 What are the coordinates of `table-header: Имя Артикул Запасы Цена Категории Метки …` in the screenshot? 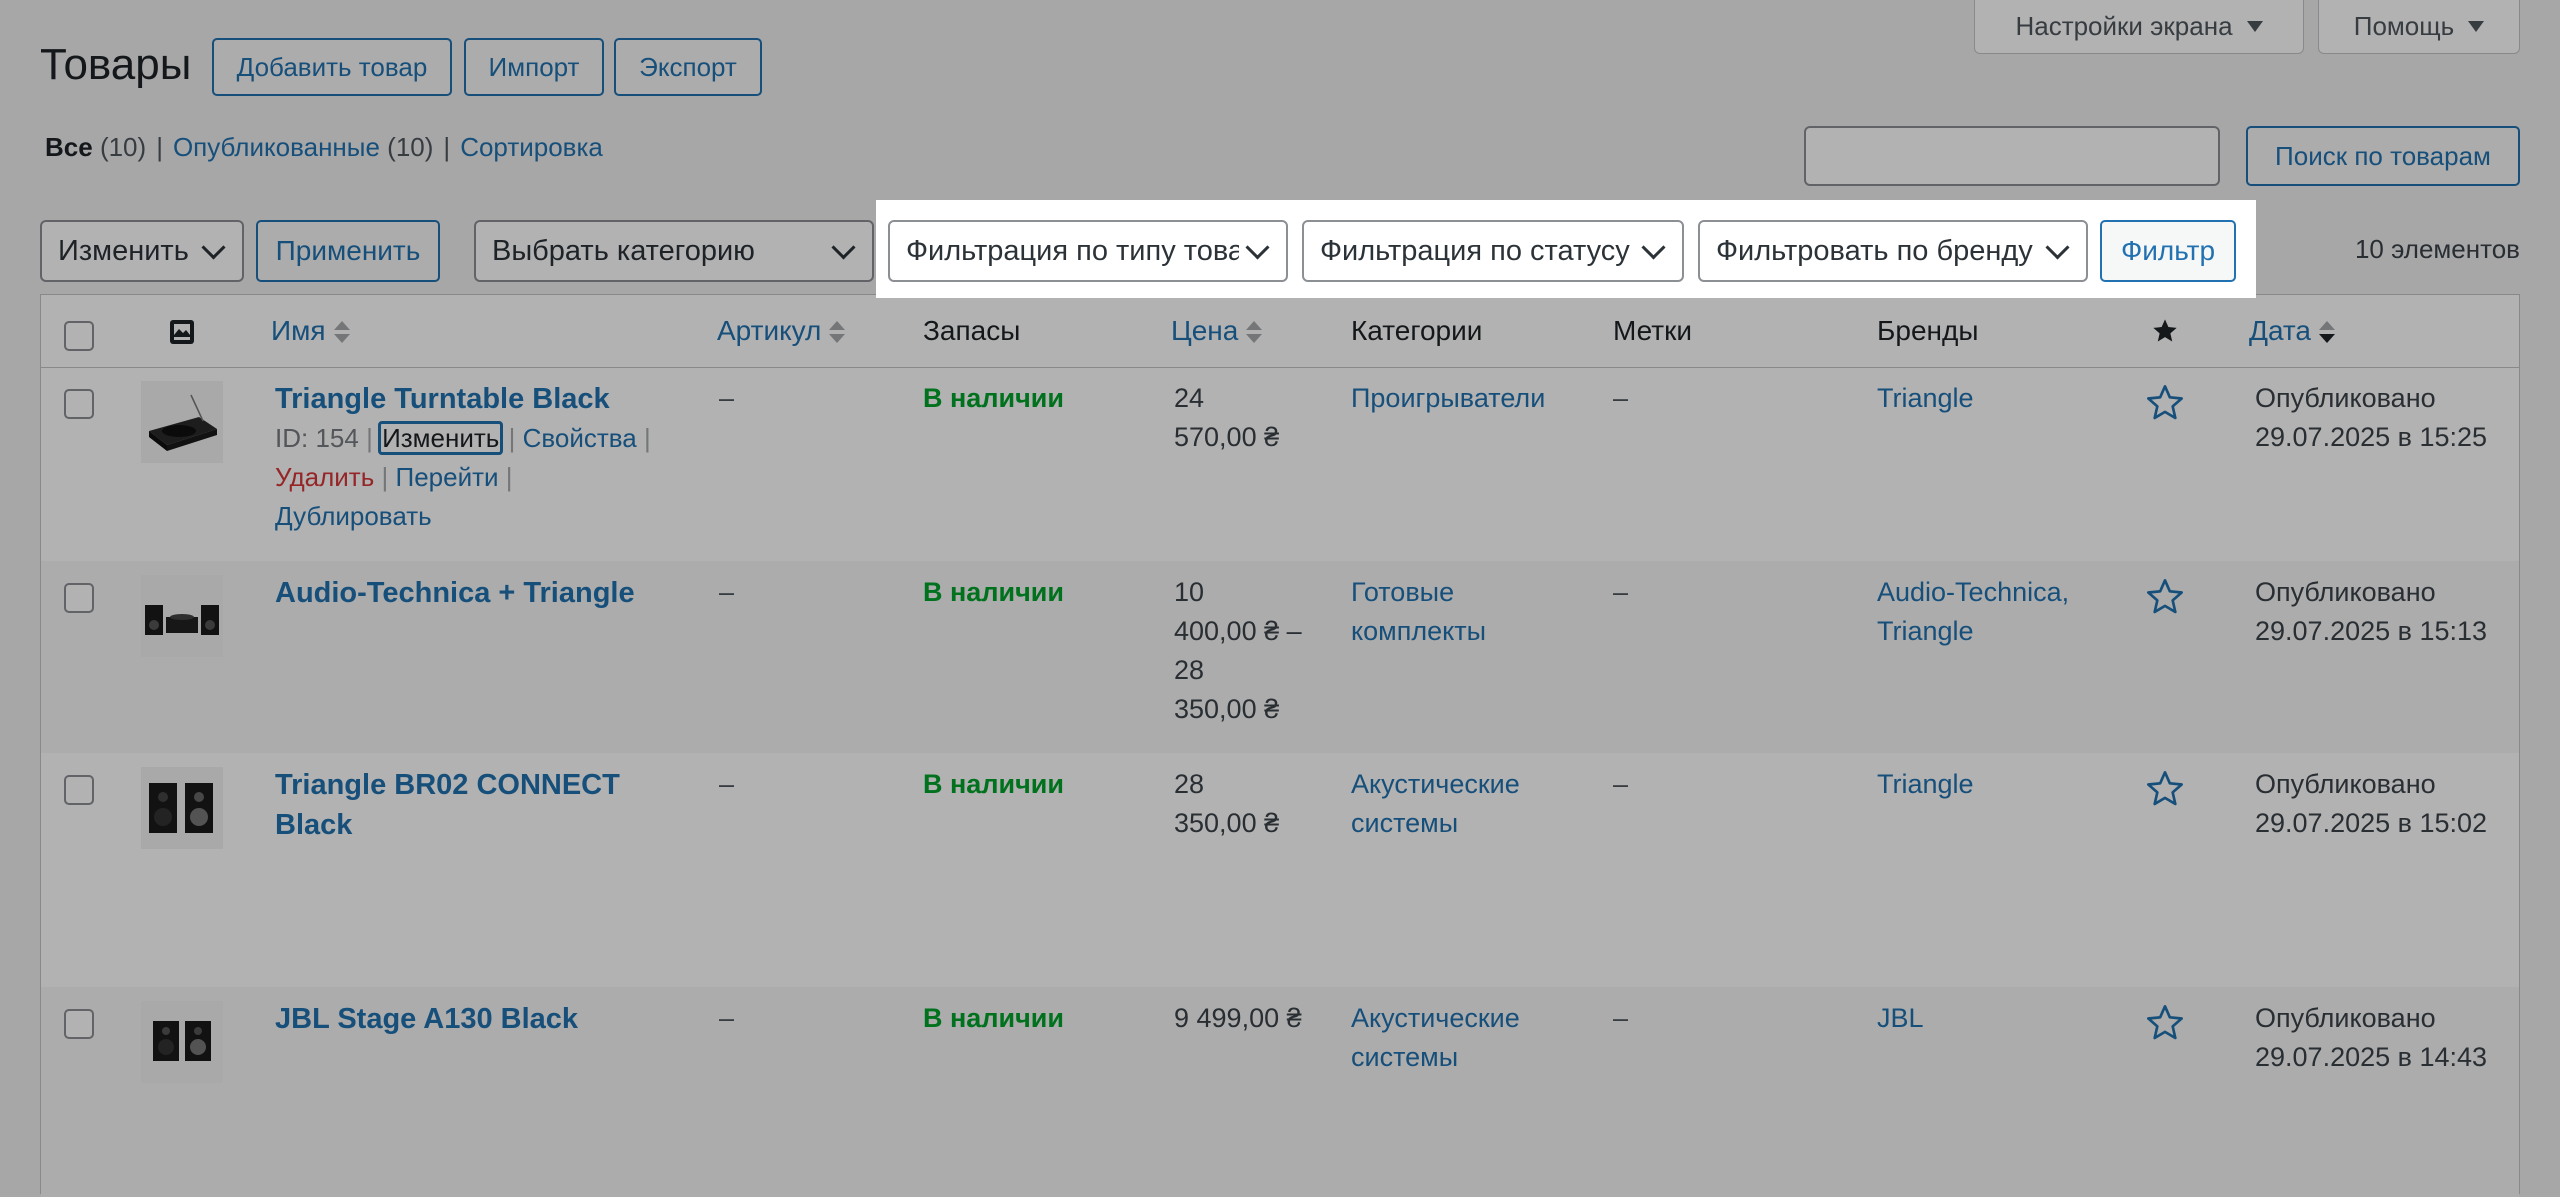 It's located at (1280, 331).